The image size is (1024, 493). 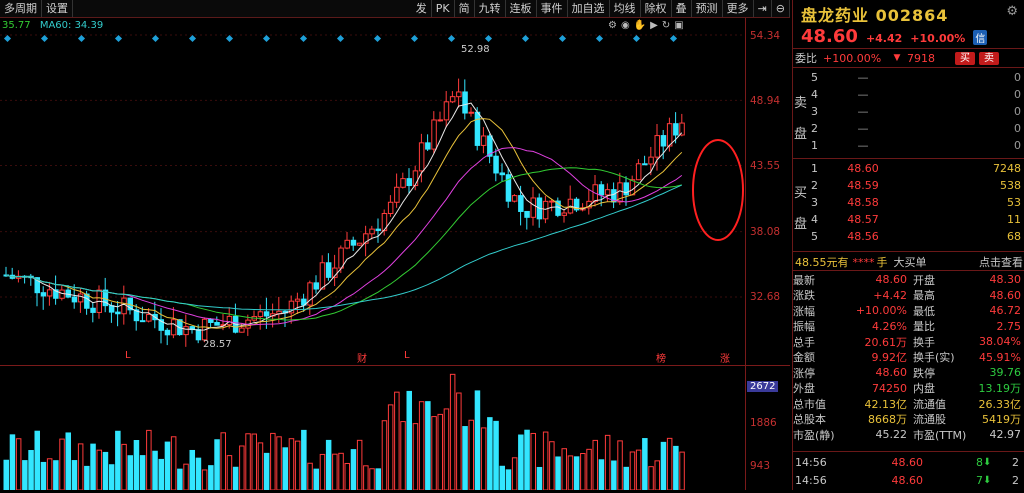 What do you see at coordinates (987, 462) in the screenshot?
I see `arrow-down-icon: ⬇` at bounding box center [987, 462].